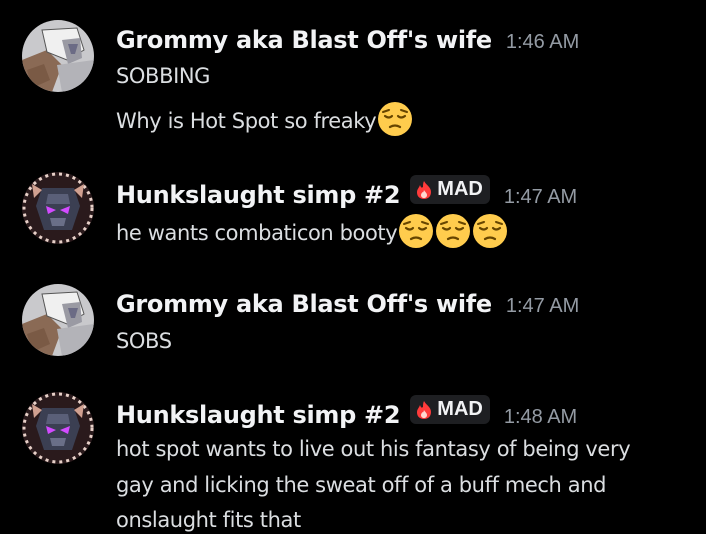  What do you see at coordinates (144, 341) in the screenshot?
I see `message-text: SOBS` at bounding box center [144, 341].